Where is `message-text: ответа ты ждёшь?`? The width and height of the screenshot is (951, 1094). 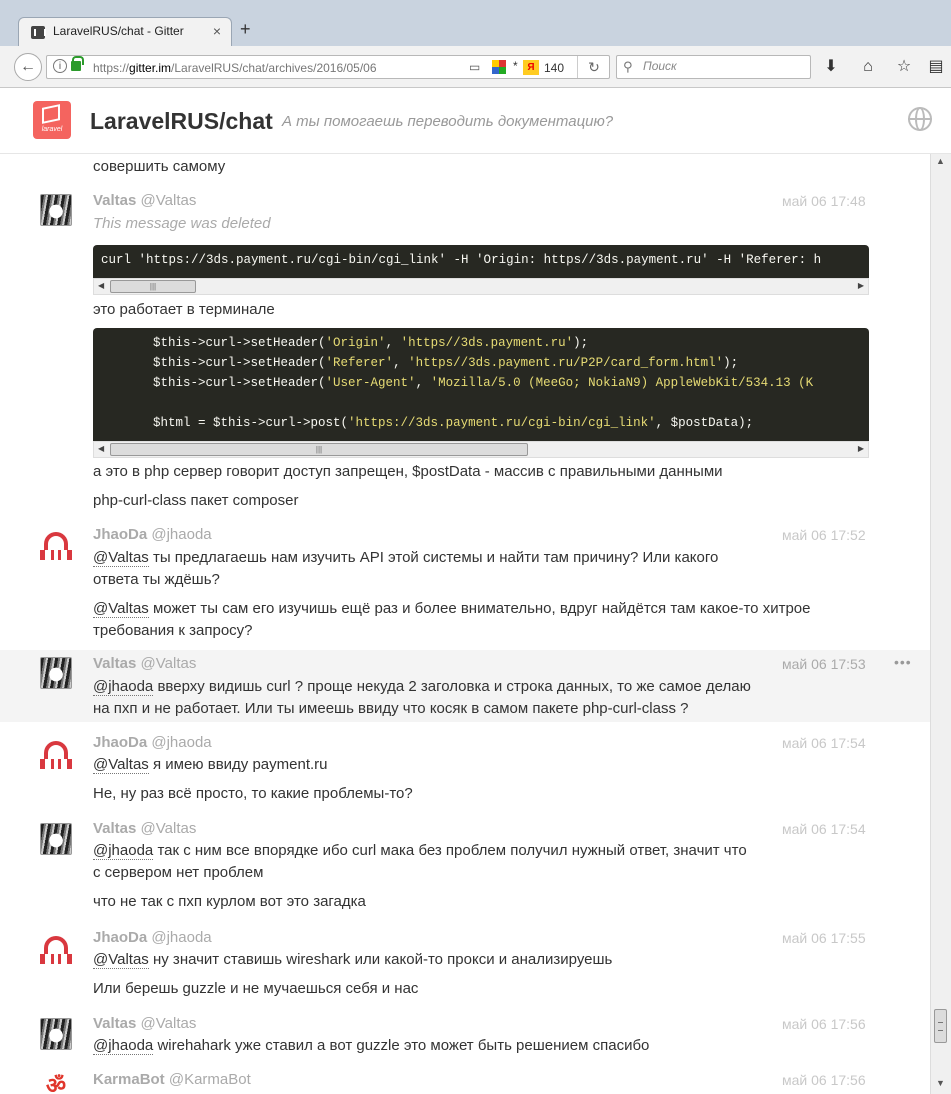
message-text: ответа ты ждёшь? is located at coordinates (156, 579).